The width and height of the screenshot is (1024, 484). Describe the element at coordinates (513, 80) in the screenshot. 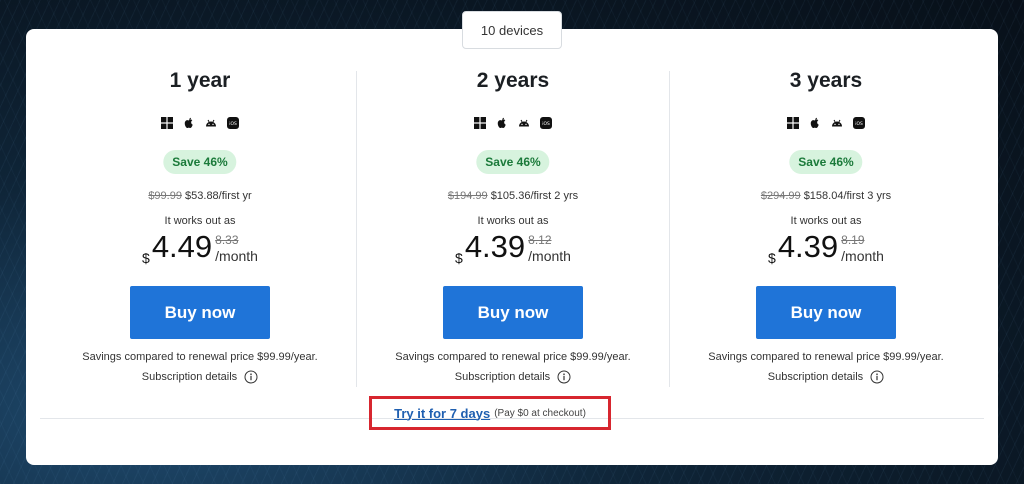

I see `plan-title: 2 years` at that location.